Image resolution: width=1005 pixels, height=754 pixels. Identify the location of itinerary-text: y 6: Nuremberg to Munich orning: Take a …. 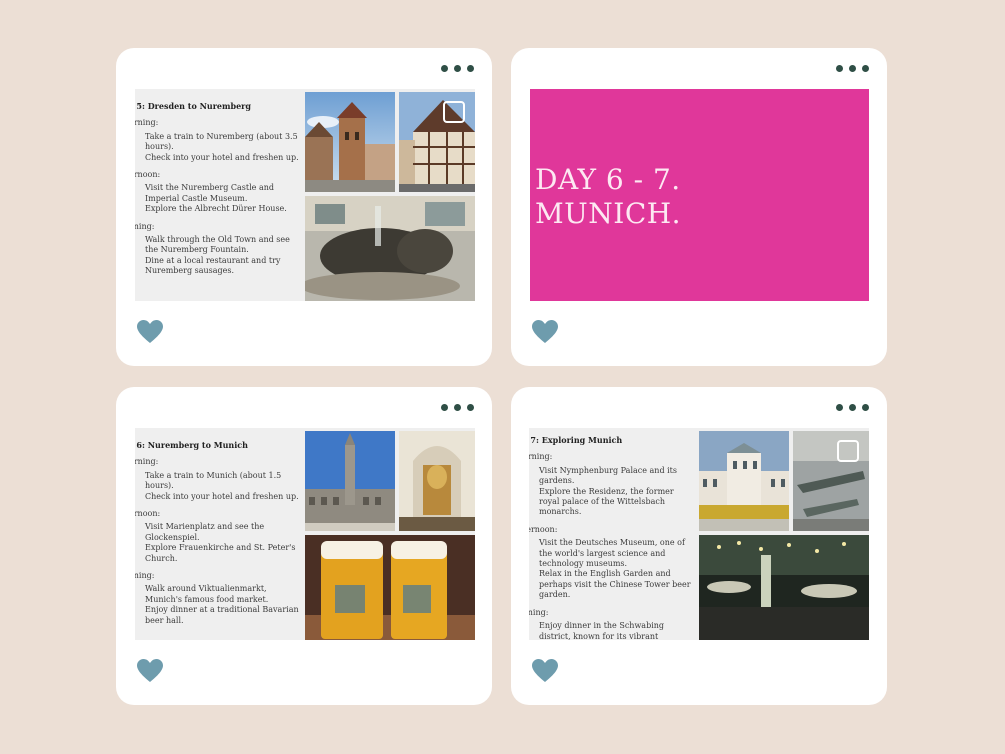
(217, 536).